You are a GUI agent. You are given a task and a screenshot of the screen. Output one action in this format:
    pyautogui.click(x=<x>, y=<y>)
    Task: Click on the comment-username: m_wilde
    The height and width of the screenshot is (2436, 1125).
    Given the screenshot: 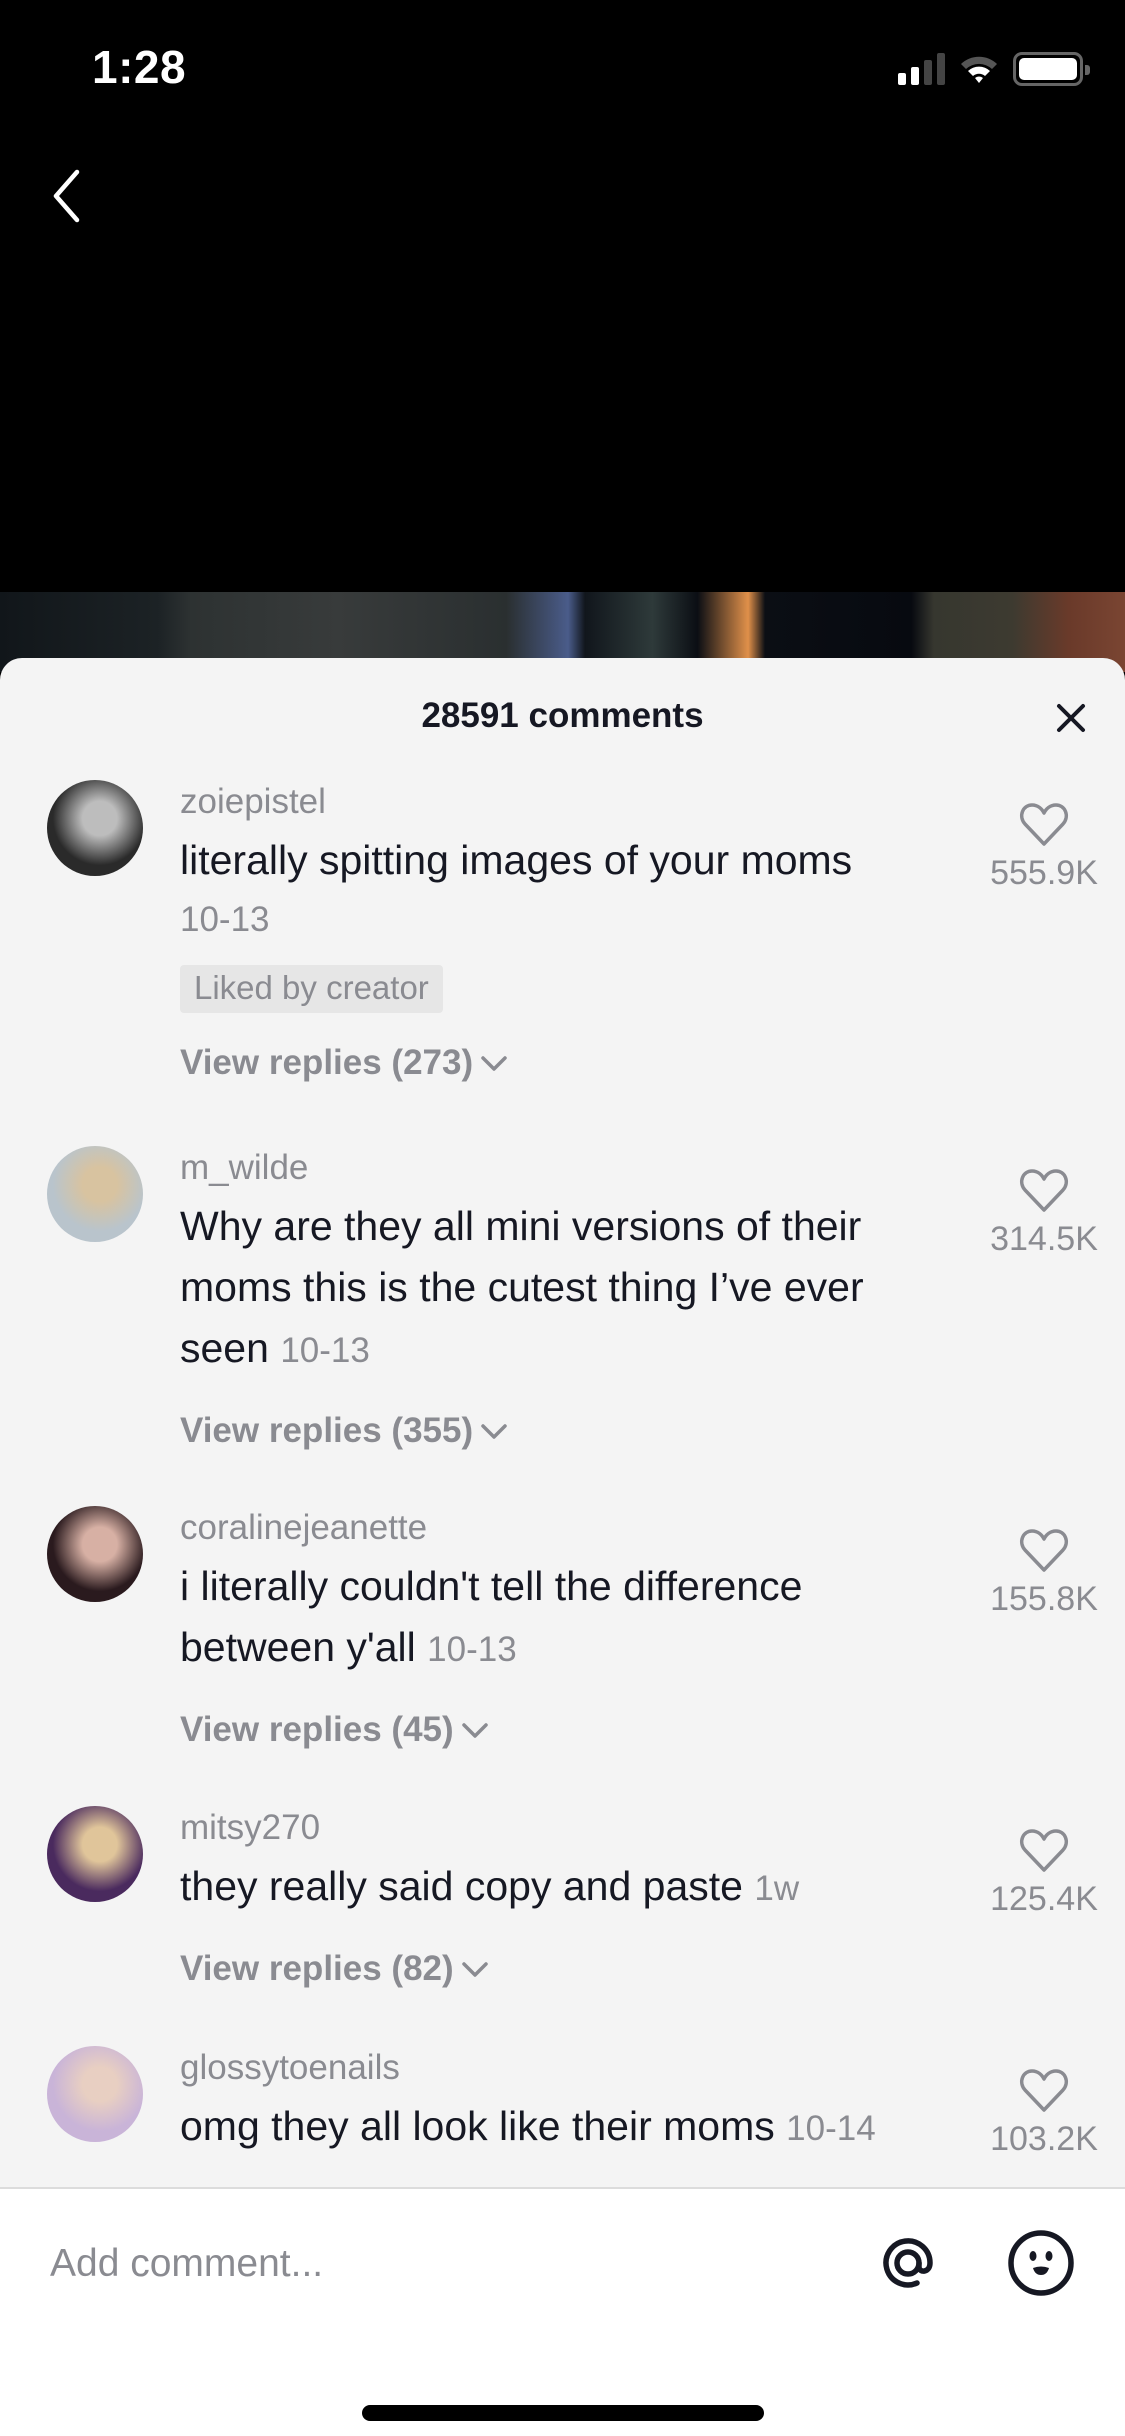 What is the action you would take?
    pyautogui.click(x=565, y=1168)
    